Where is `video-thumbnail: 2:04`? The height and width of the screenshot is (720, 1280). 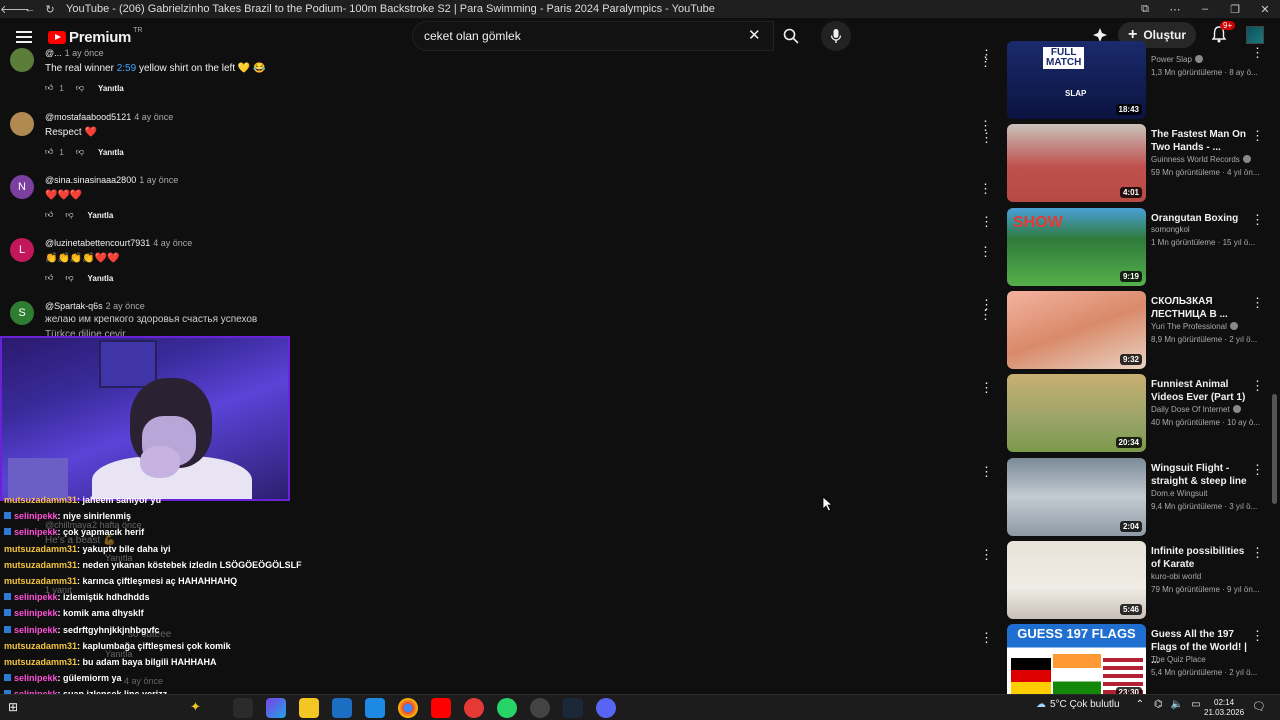 video-thumbnail: 2:04 is located at coordinates (1076, 496).